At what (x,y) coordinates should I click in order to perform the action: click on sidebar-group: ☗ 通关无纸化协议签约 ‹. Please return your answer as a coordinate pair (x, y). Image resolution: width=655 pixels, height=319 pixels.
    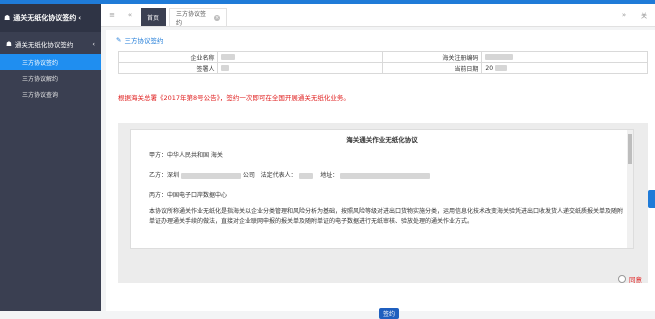
    Looking at the image, I should click on (50, 44).